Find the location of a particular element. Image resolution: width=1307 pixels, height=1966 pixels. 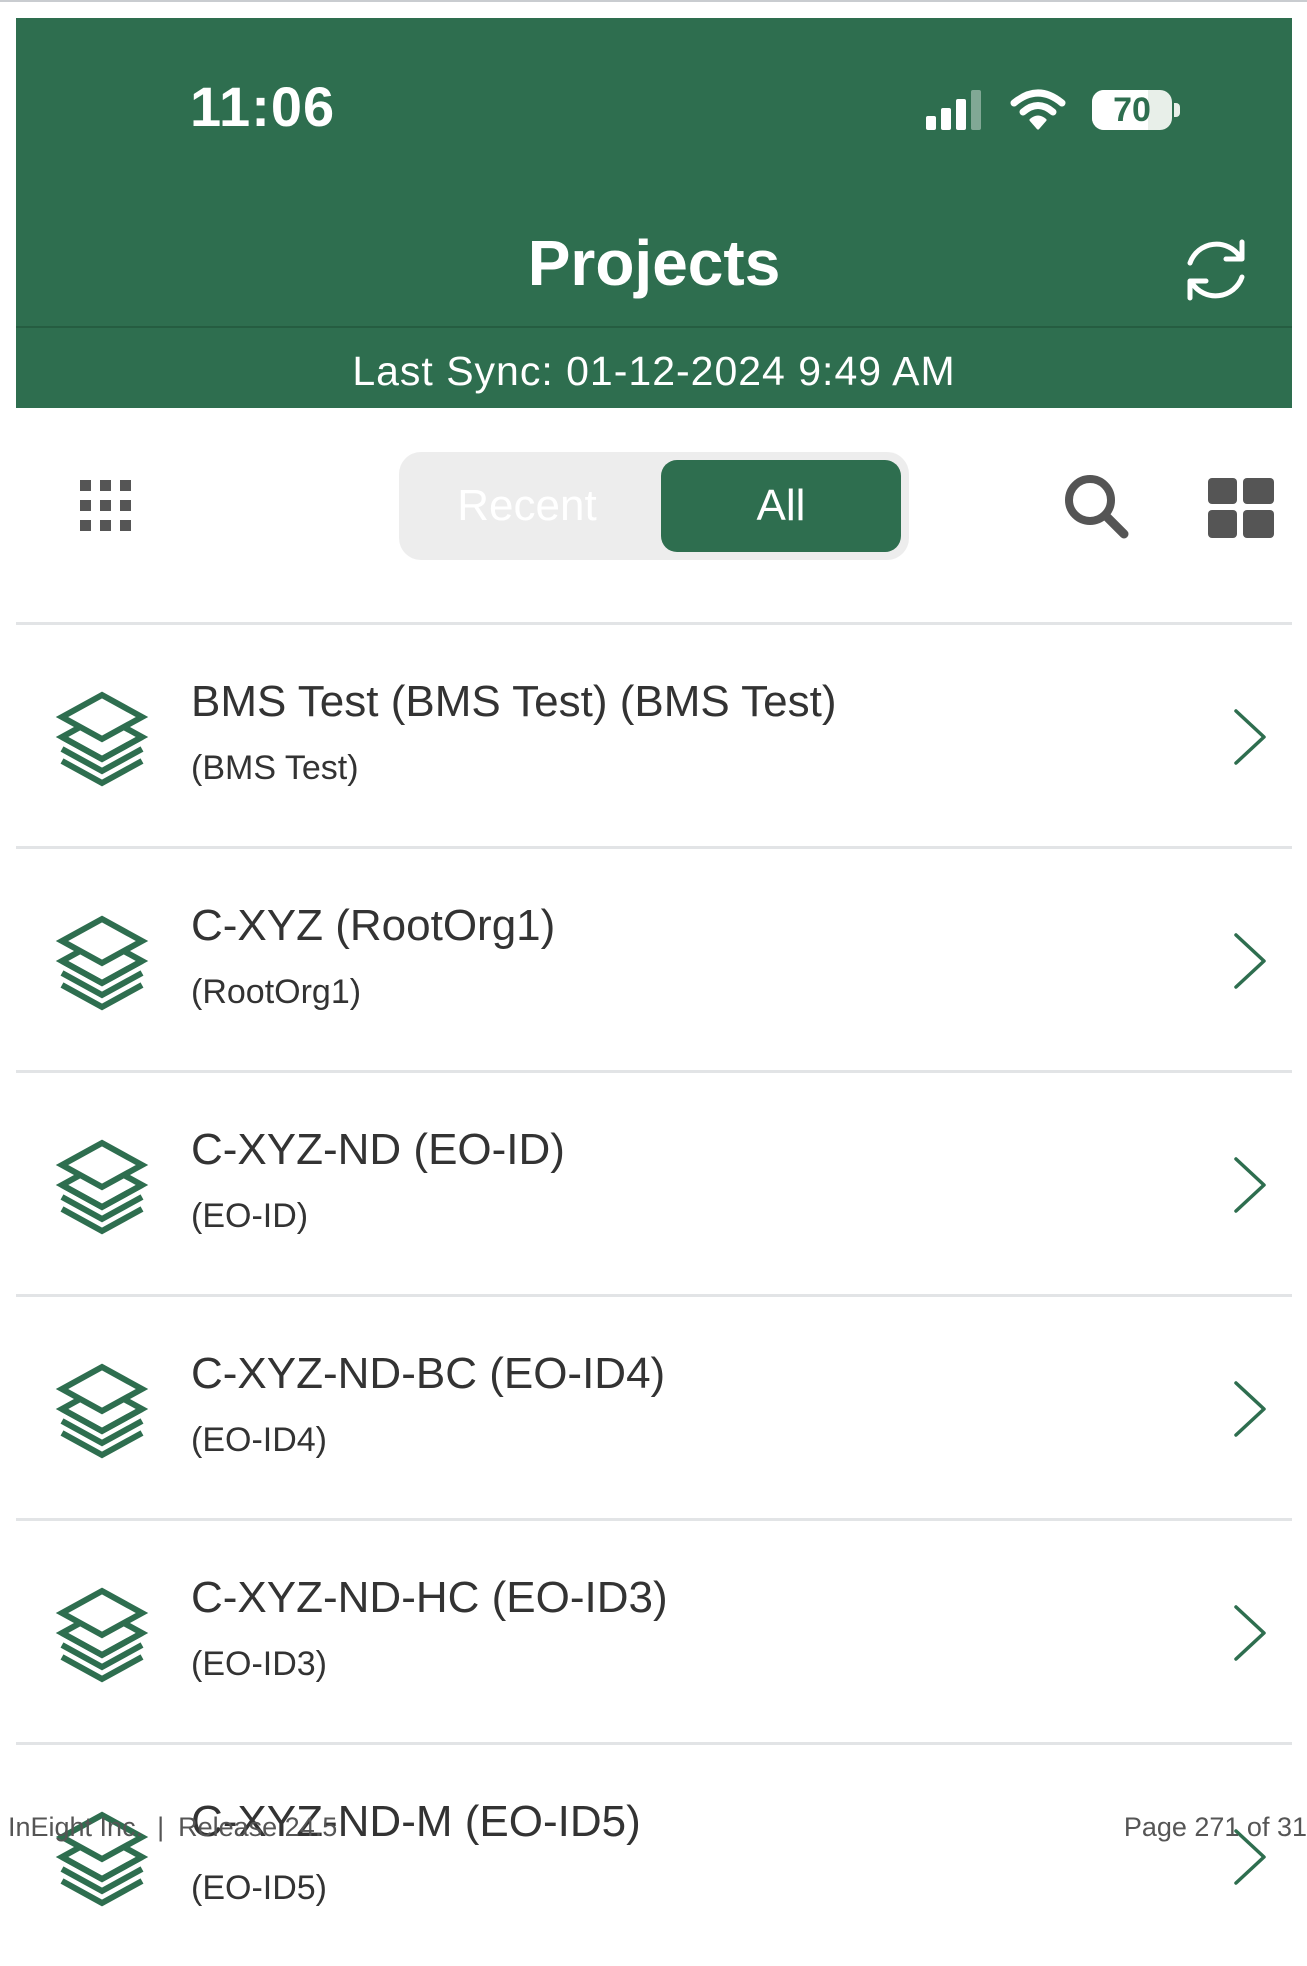

page-title: Projects is located at coordinates (654, 263).